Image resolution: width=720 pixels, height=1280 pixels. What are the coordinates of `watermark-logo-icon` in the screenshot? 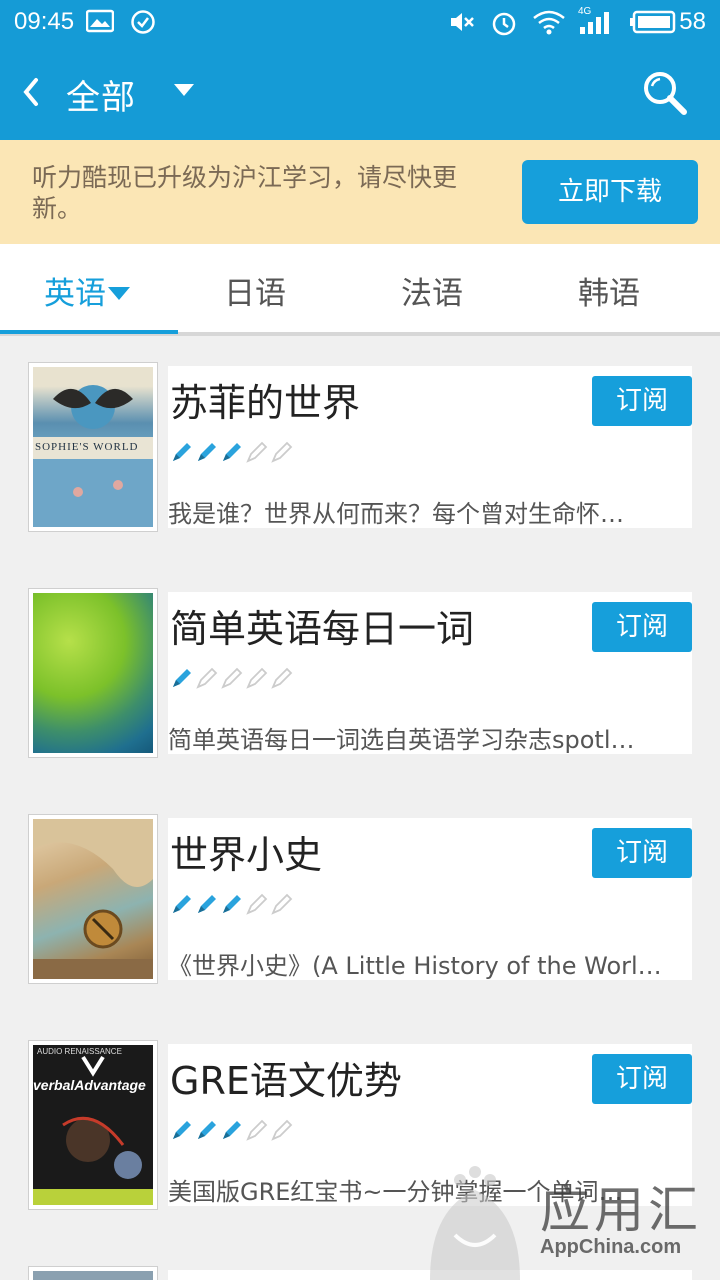 It's located at (475, 1223).